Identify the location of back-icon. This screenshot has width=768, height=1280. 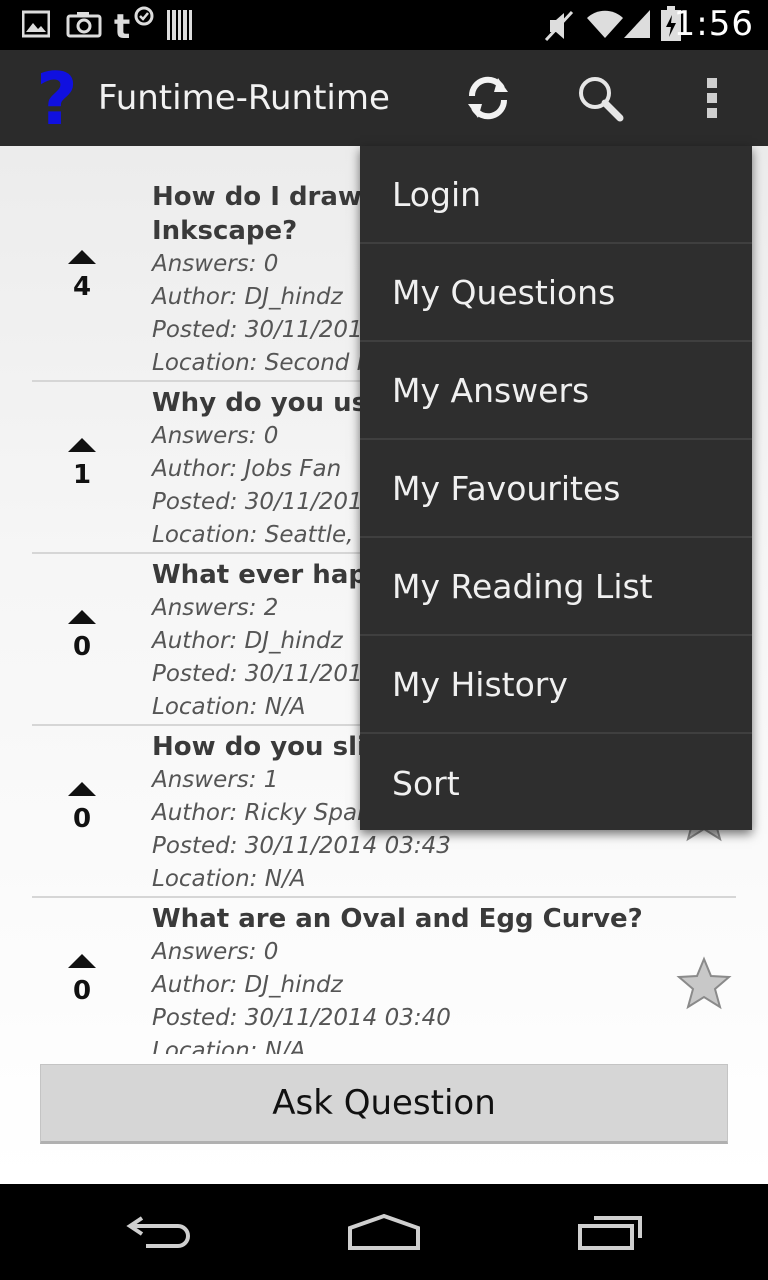
(158, 1232).